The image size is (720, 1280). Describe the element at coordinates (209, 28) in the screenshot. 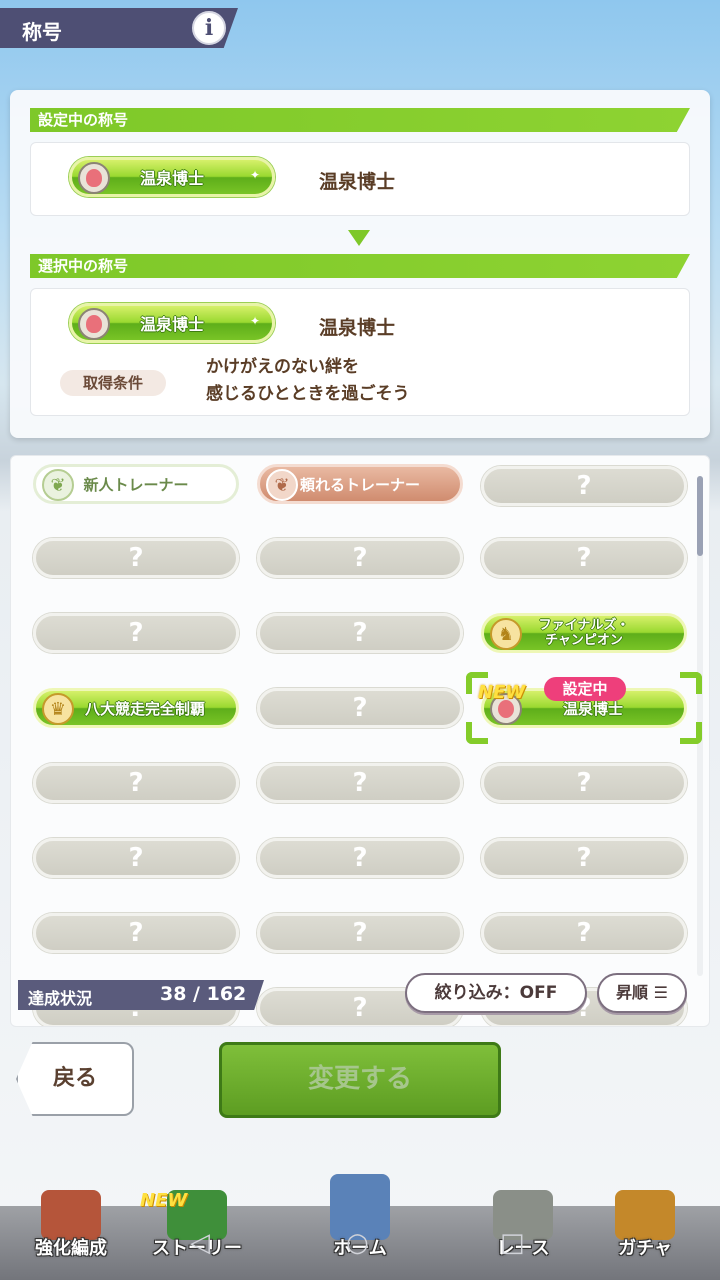

I see `info-button: i` at that location.